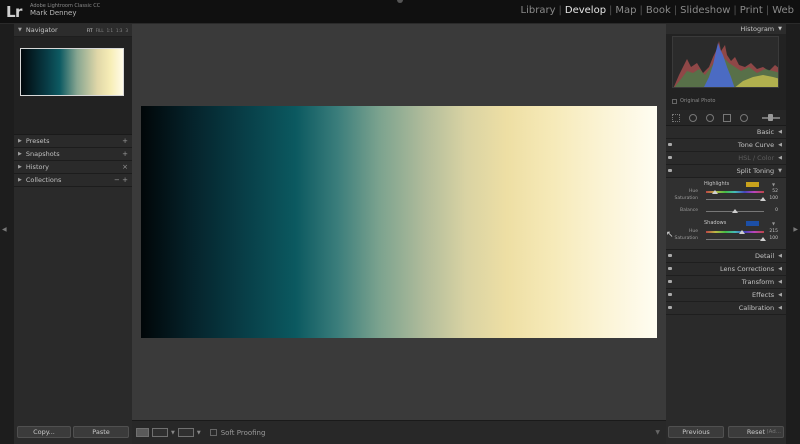 The width and height of the screenshot is (800, 444). Describe the element at coordinates (121, 180) in the screenshot. I see `collections-actions: − +` at that location.